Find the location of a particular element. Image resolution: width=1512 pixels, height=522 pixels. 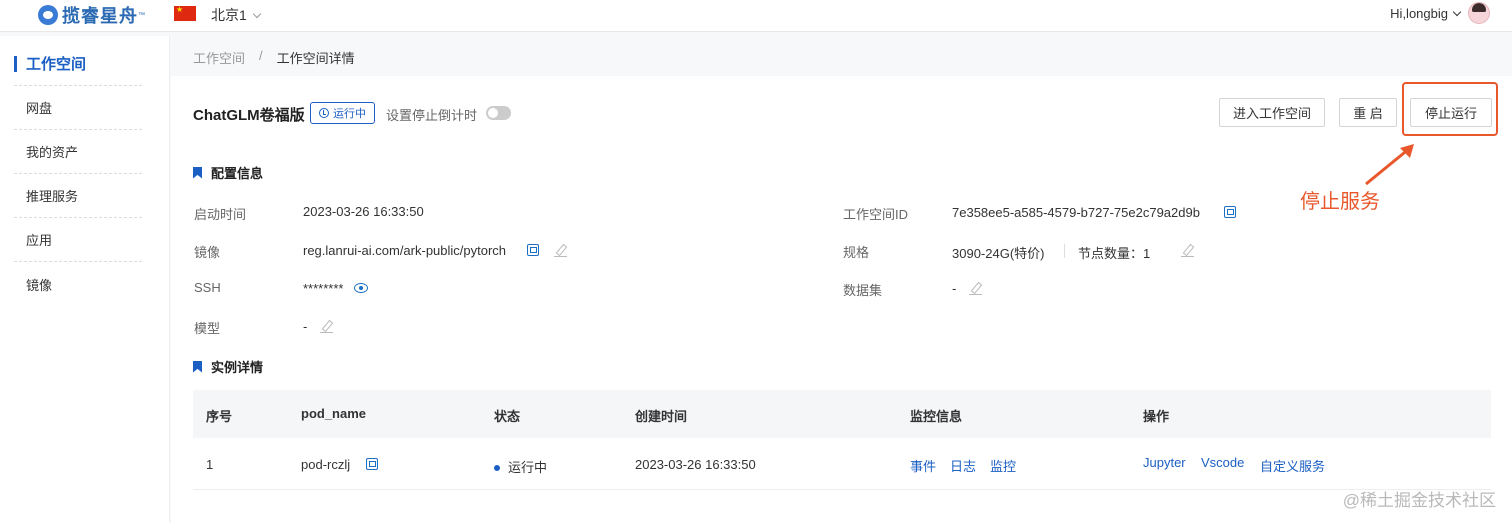

column-header: 创建时间 is located at coordinates (661, 416).